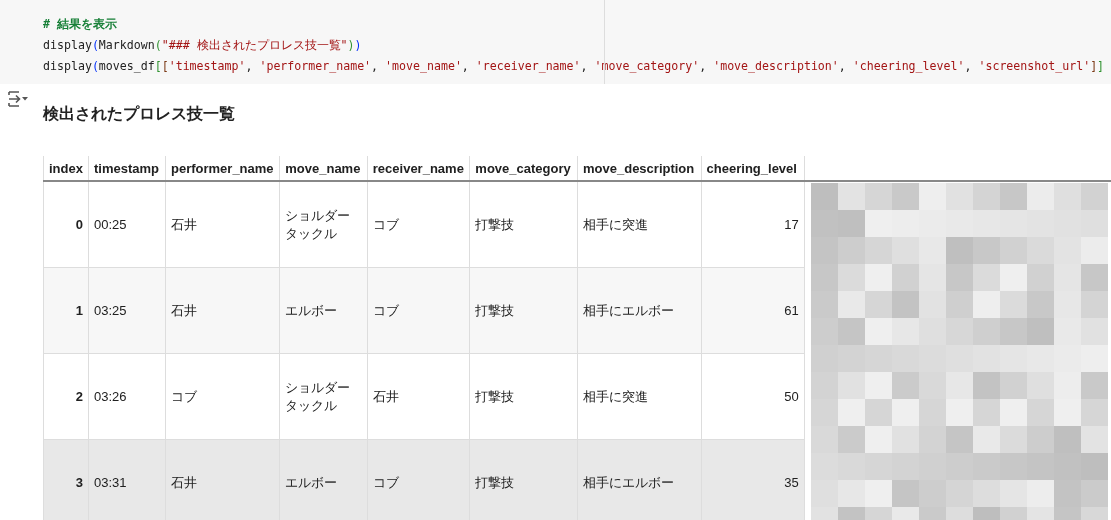 The image size is (1111, 520). What do you see at coordinates (753, 479) in the screenshot?
I see `table-cell: 35` at bounding box center [753, 479].